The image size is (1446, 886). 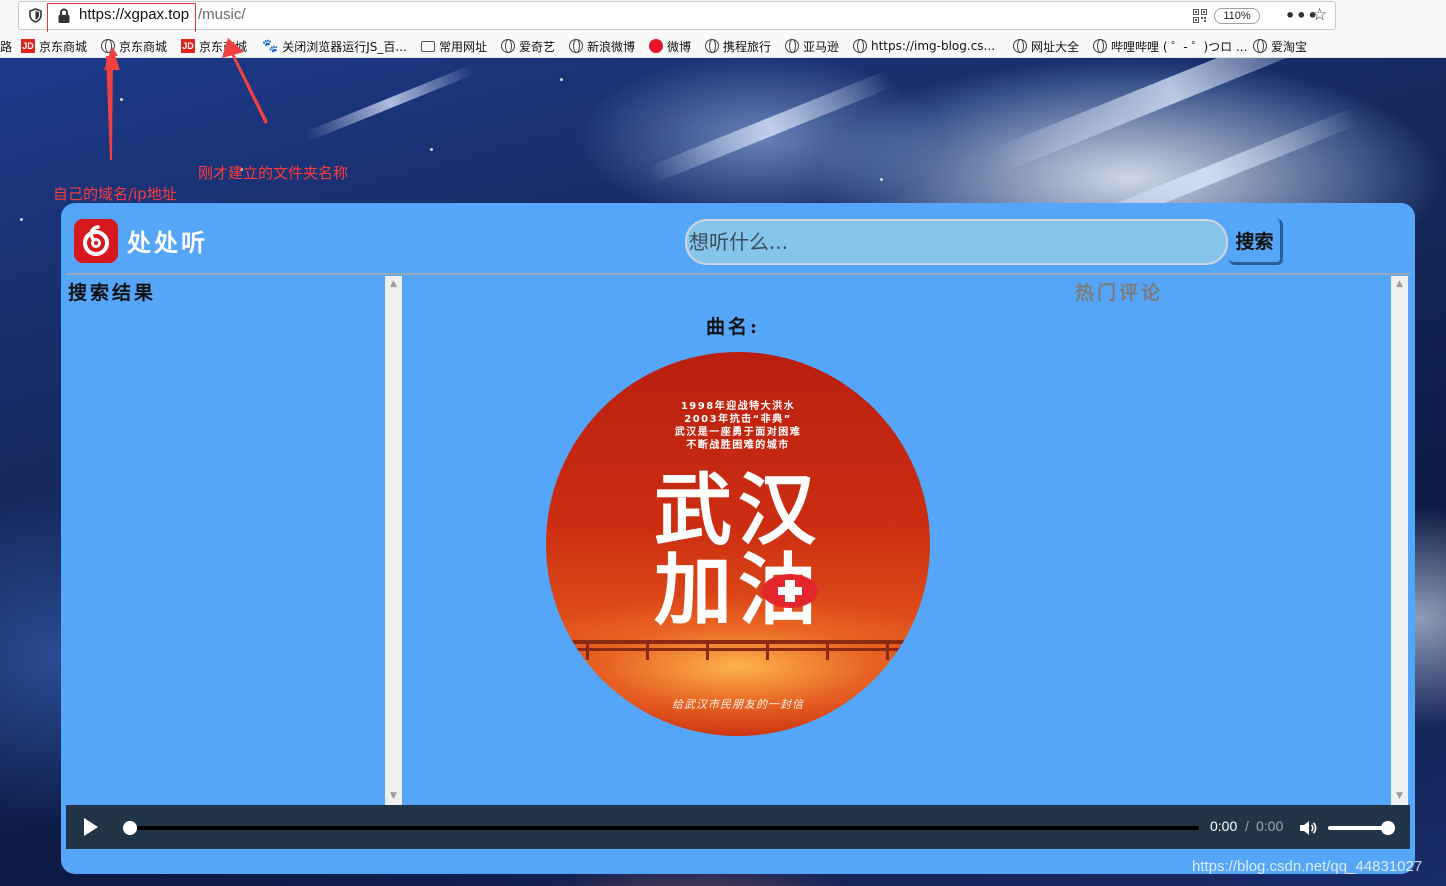 I want to click on play-icon, so click(x=91, y=827).